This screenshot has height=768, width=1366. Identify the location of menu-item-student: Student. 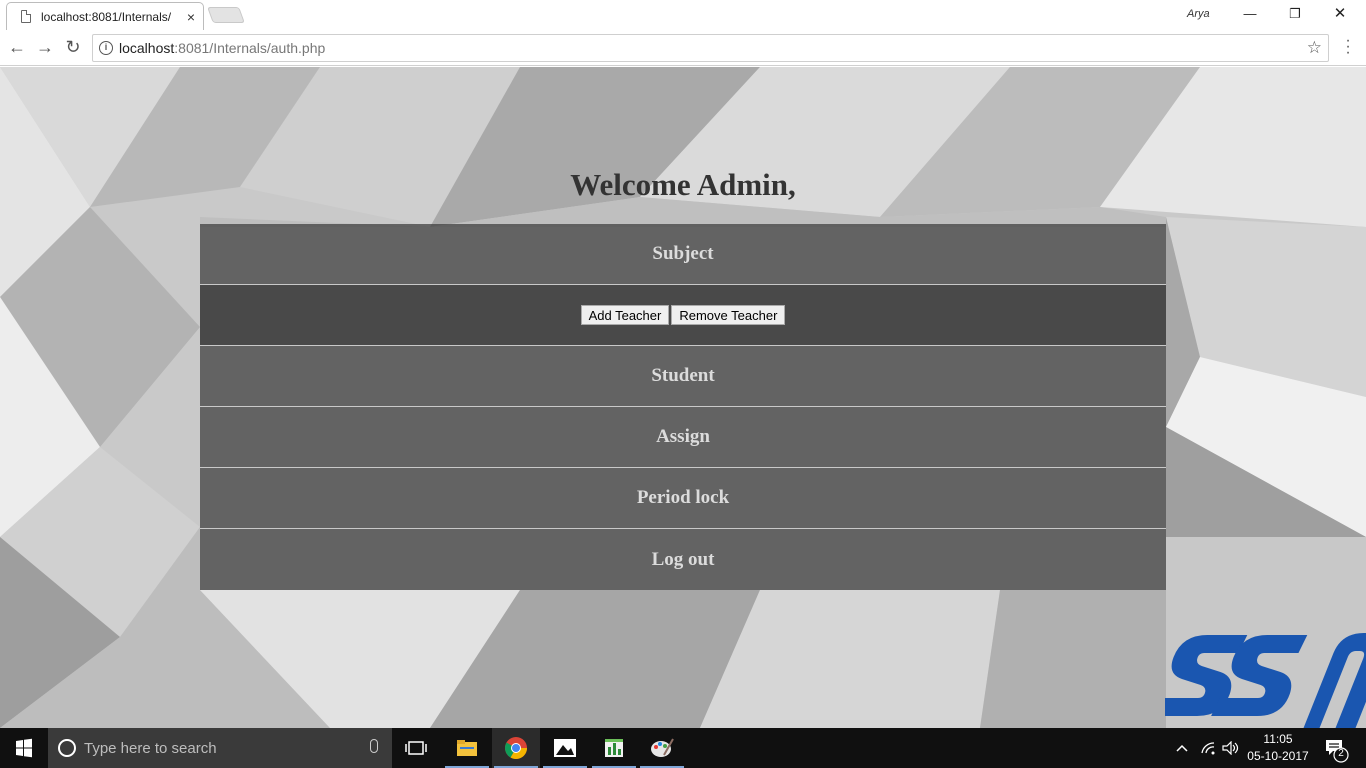
(683, 376).